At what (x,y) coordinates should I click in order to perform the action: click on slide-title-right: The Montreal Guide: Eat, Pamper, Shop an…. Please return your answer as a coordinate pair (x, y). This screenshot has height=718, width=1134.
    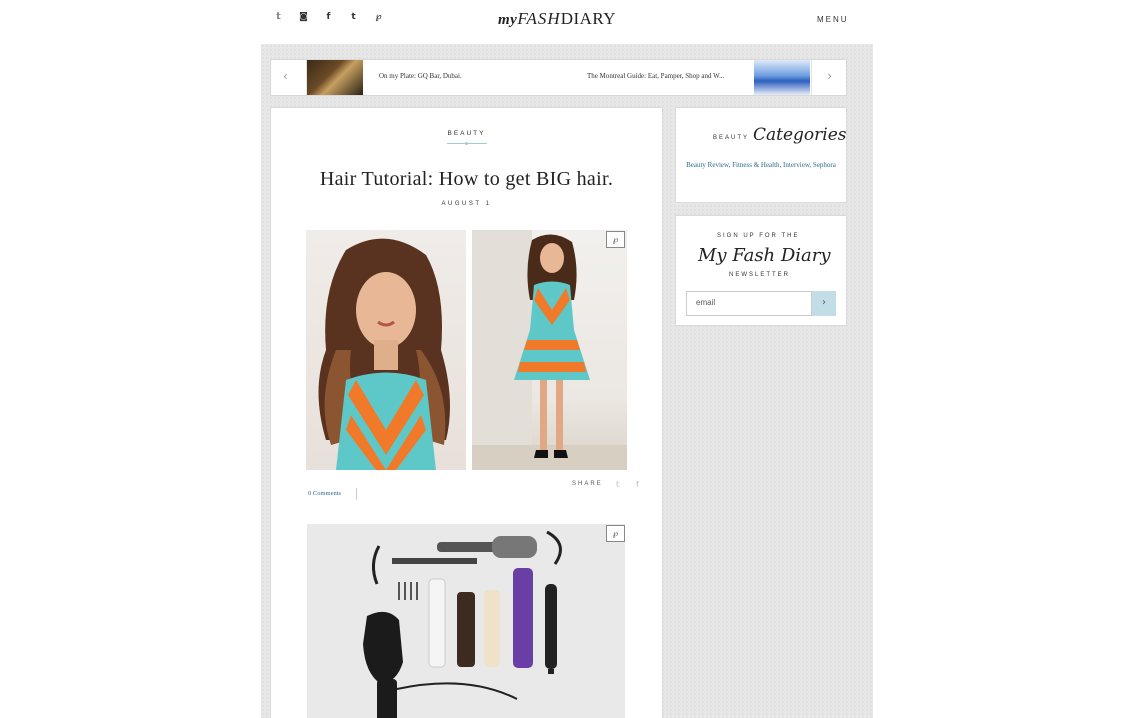
    Looking at the image, I should click on (655, 76).